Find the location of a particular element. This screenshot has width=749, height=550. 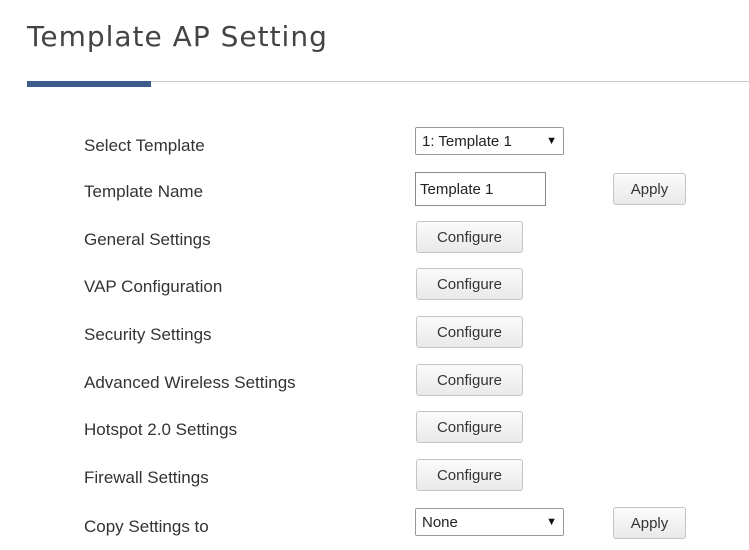

security-settings-row: Security Settings Configure is located at coordinates (374, 334).